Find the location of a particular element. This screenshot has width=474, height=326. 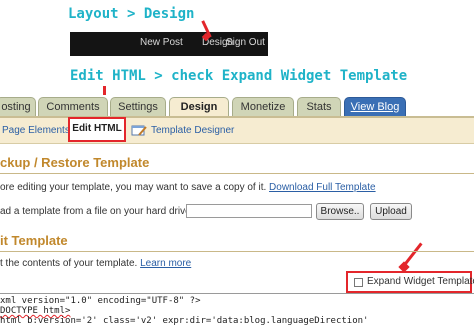

learn-more-link: Learn more is located at coordinates (165, 263).